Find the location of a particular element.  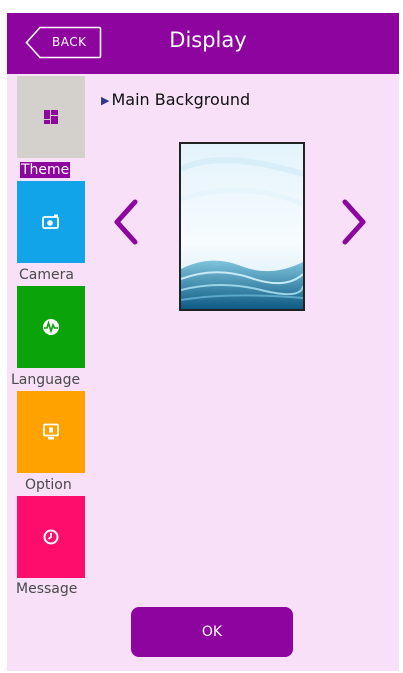

section-title: Main Background is located at coordinates (181, 99).